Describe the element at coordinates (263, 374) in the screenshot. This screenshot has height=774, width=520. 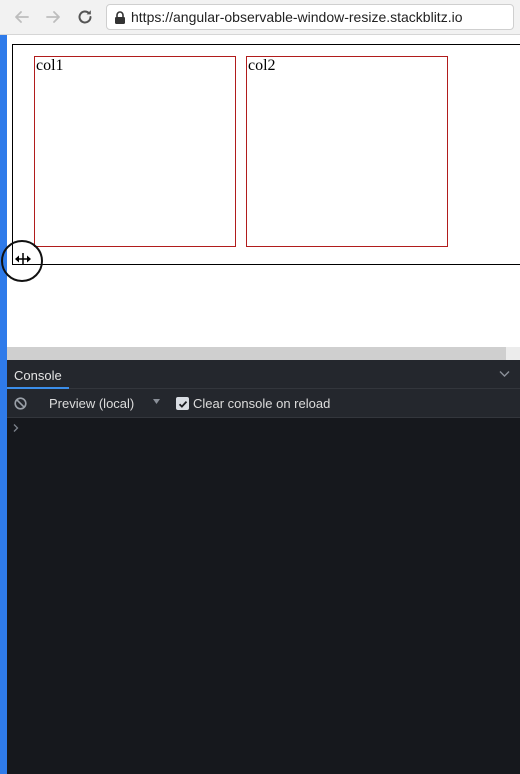
I see `console-tab-bar: Console` at that location.